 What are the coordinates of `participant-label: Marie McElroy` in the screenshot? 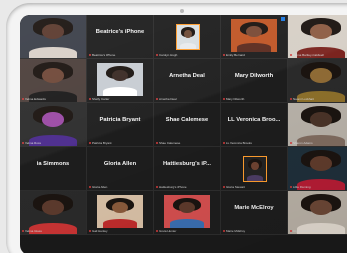 It's located at (234, 231).